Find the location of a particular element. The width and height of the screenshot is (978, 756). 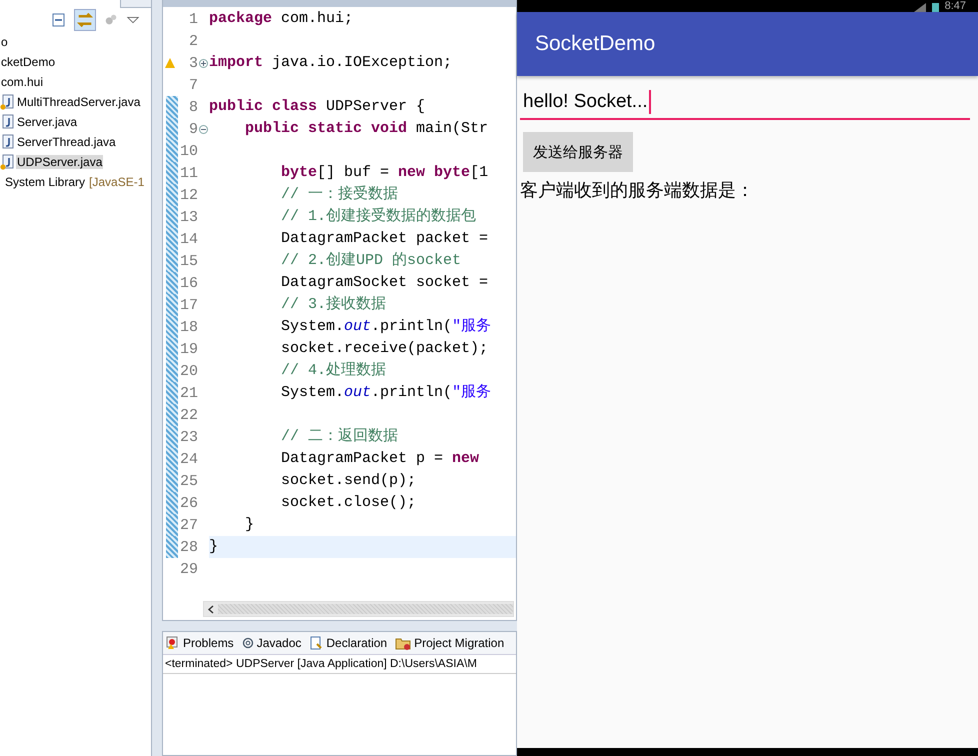

tree-item: MultiThreadServer.java is located at coordinates (79, 102).